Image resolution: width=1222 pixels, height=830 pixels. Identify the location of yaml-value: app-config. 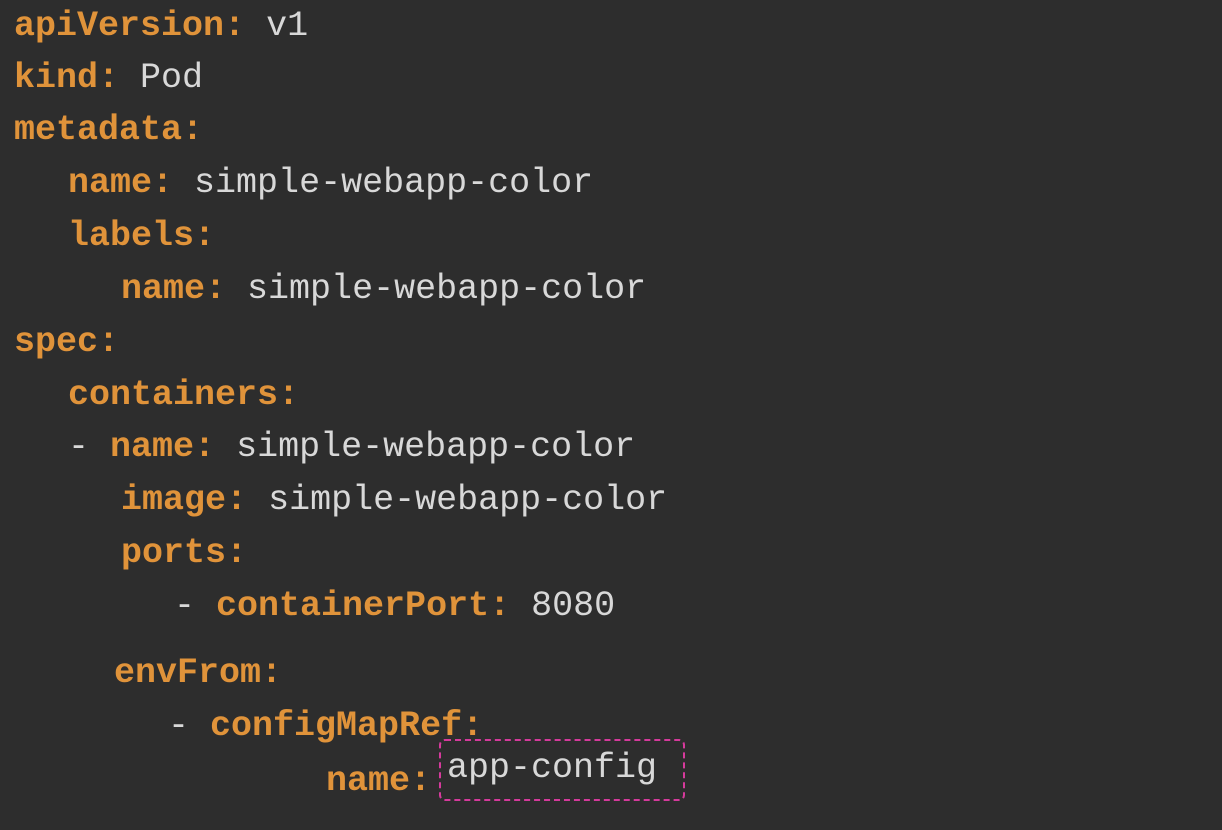
(552, 768).